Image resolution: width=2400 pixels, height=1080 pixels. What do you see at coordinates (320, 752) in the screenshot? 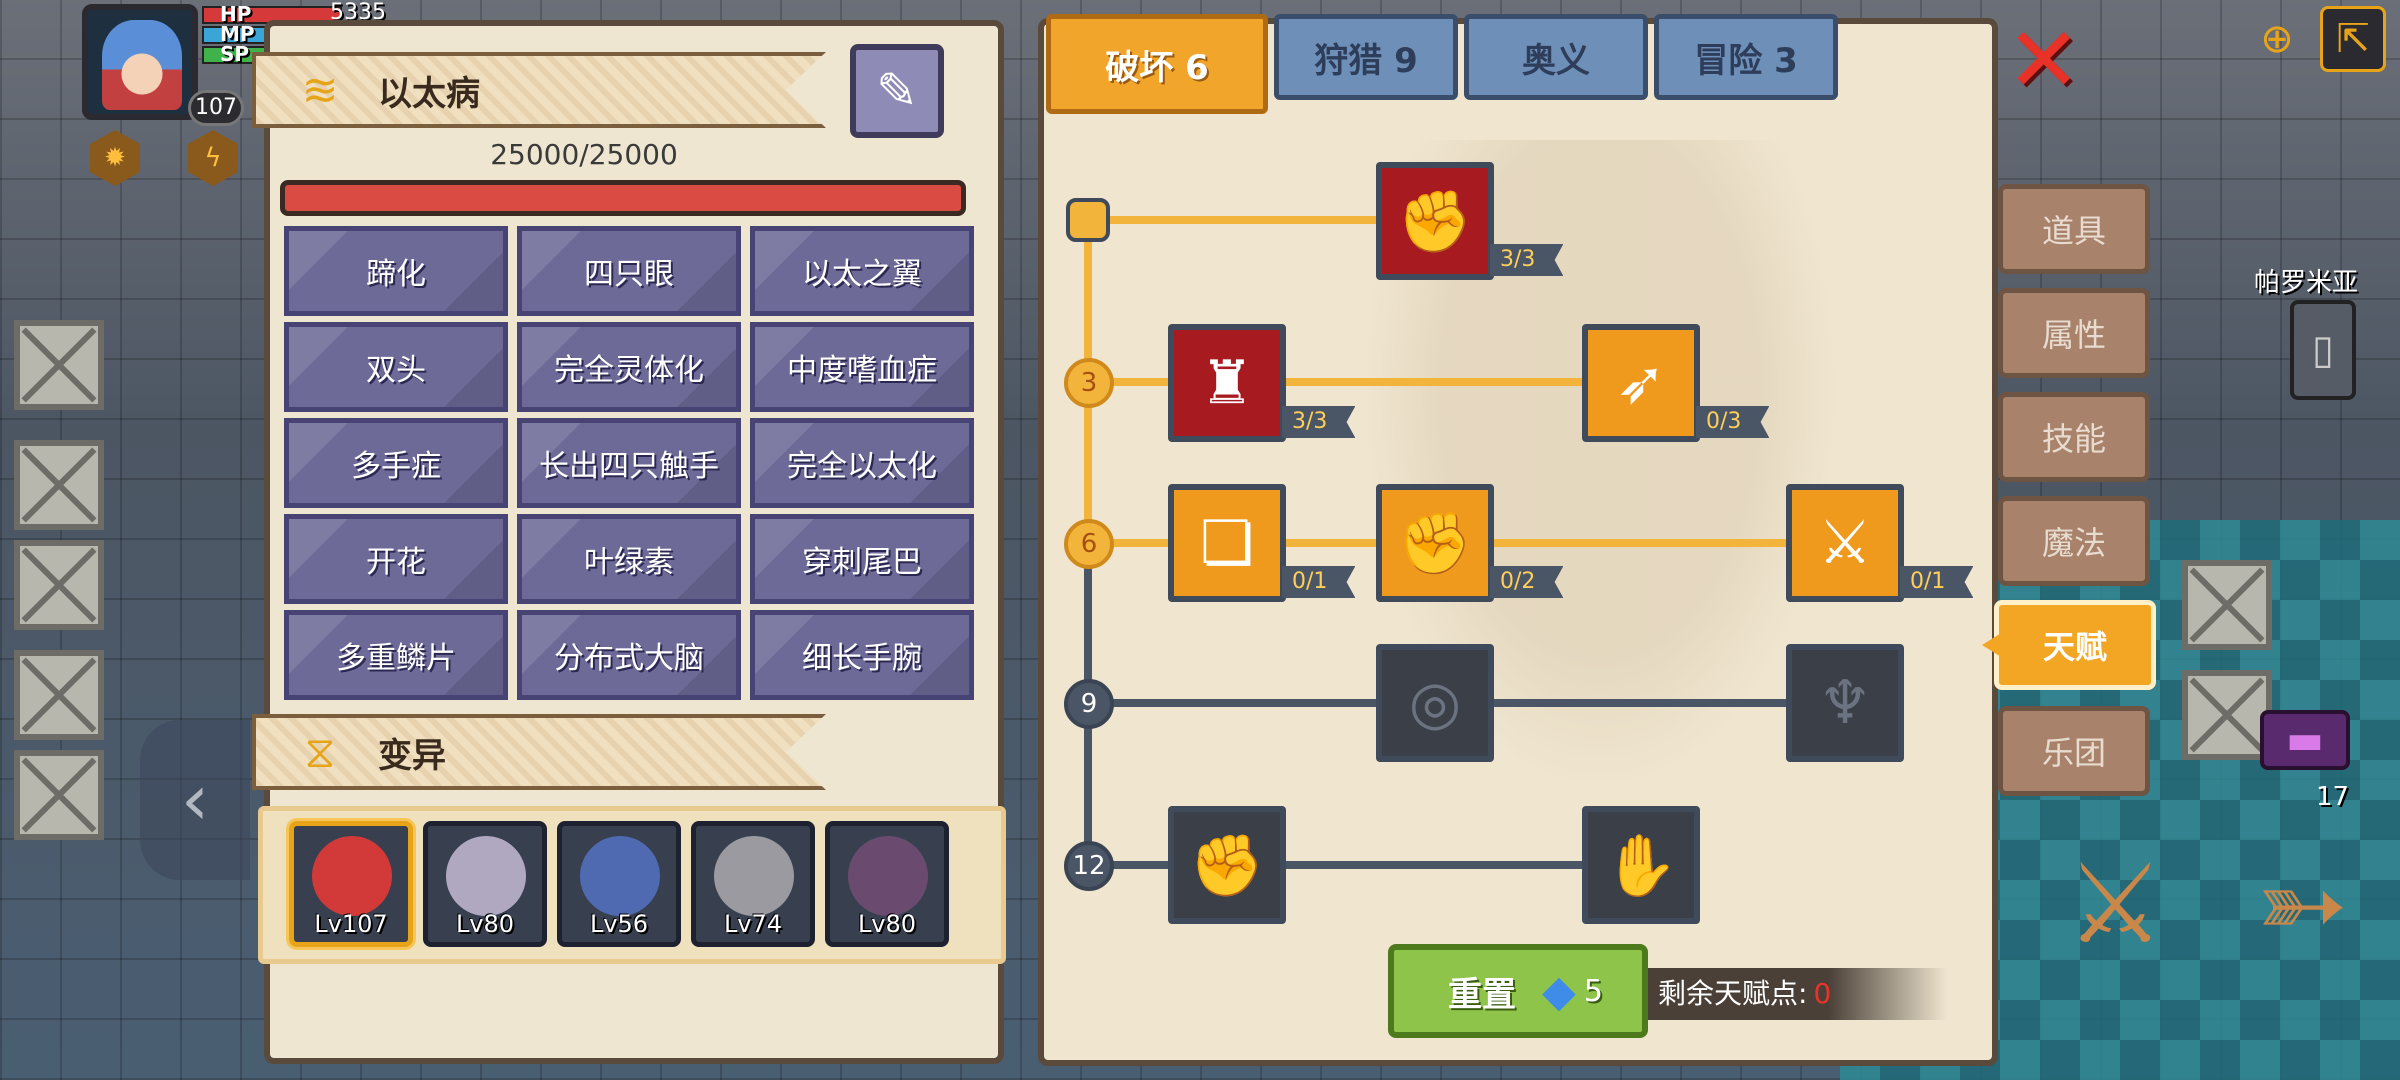
I see `dna-icon: ⧖` at bounding box center [320, 752].